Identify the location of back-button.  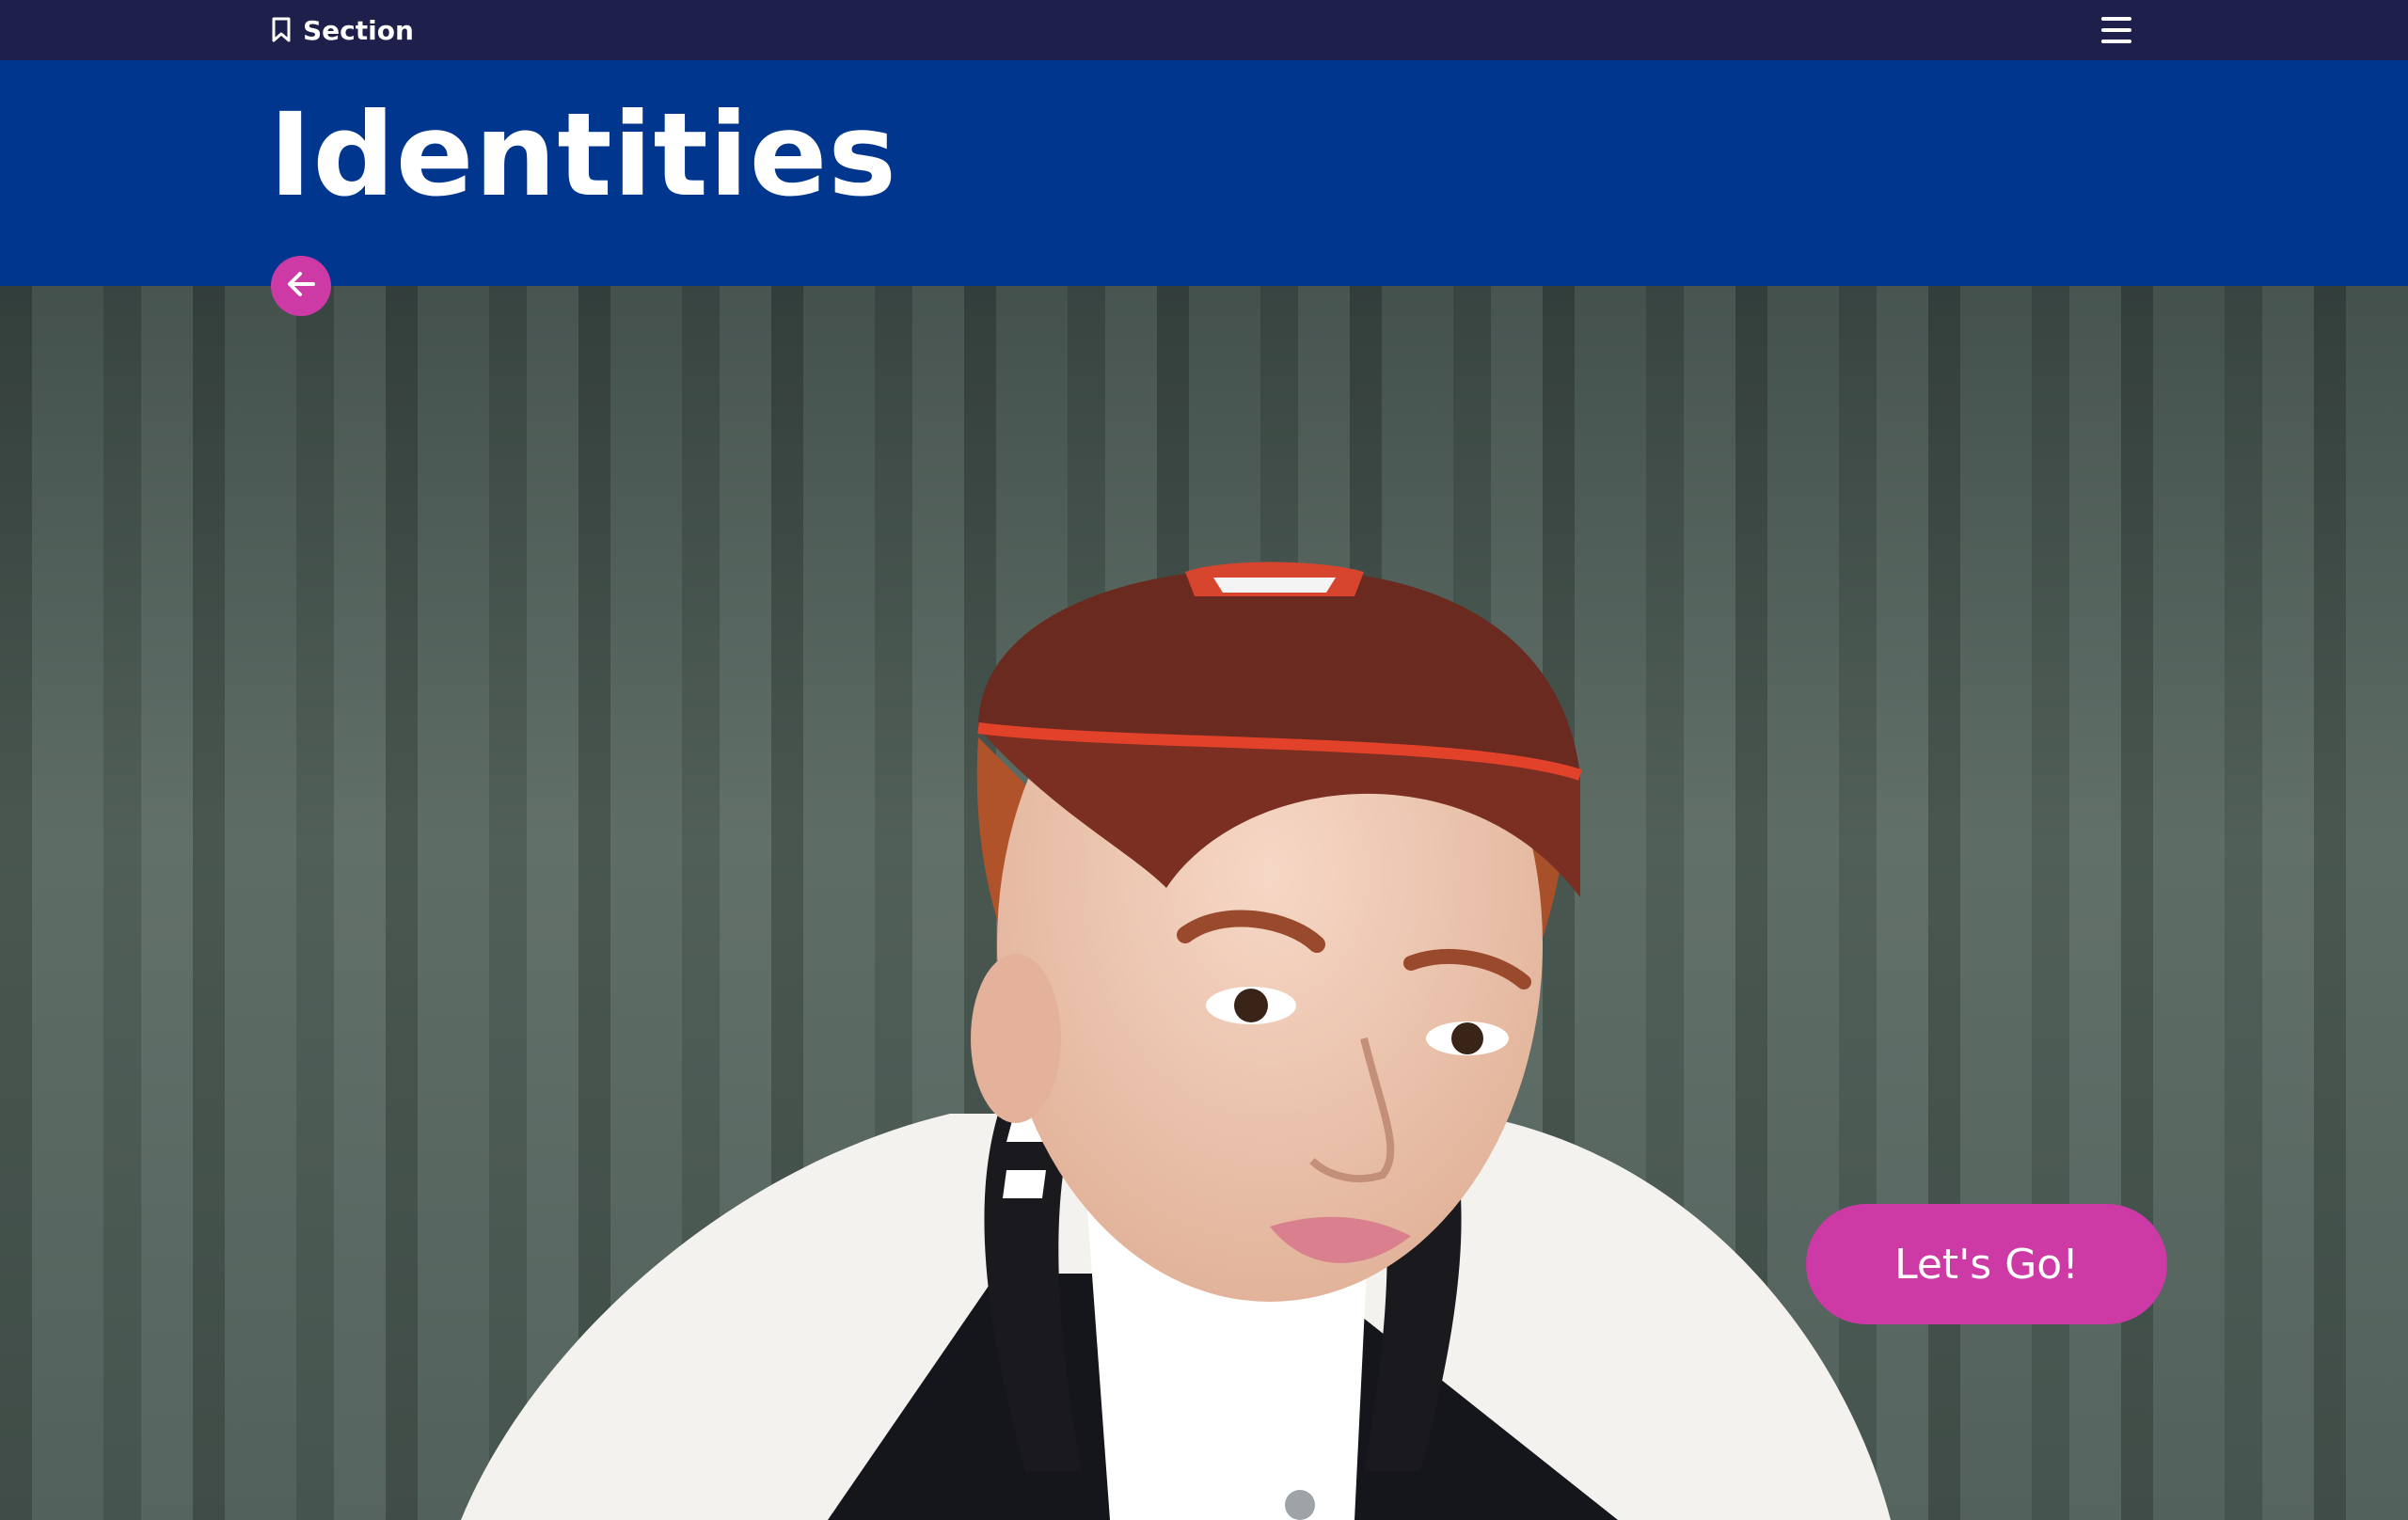
(301, 286).